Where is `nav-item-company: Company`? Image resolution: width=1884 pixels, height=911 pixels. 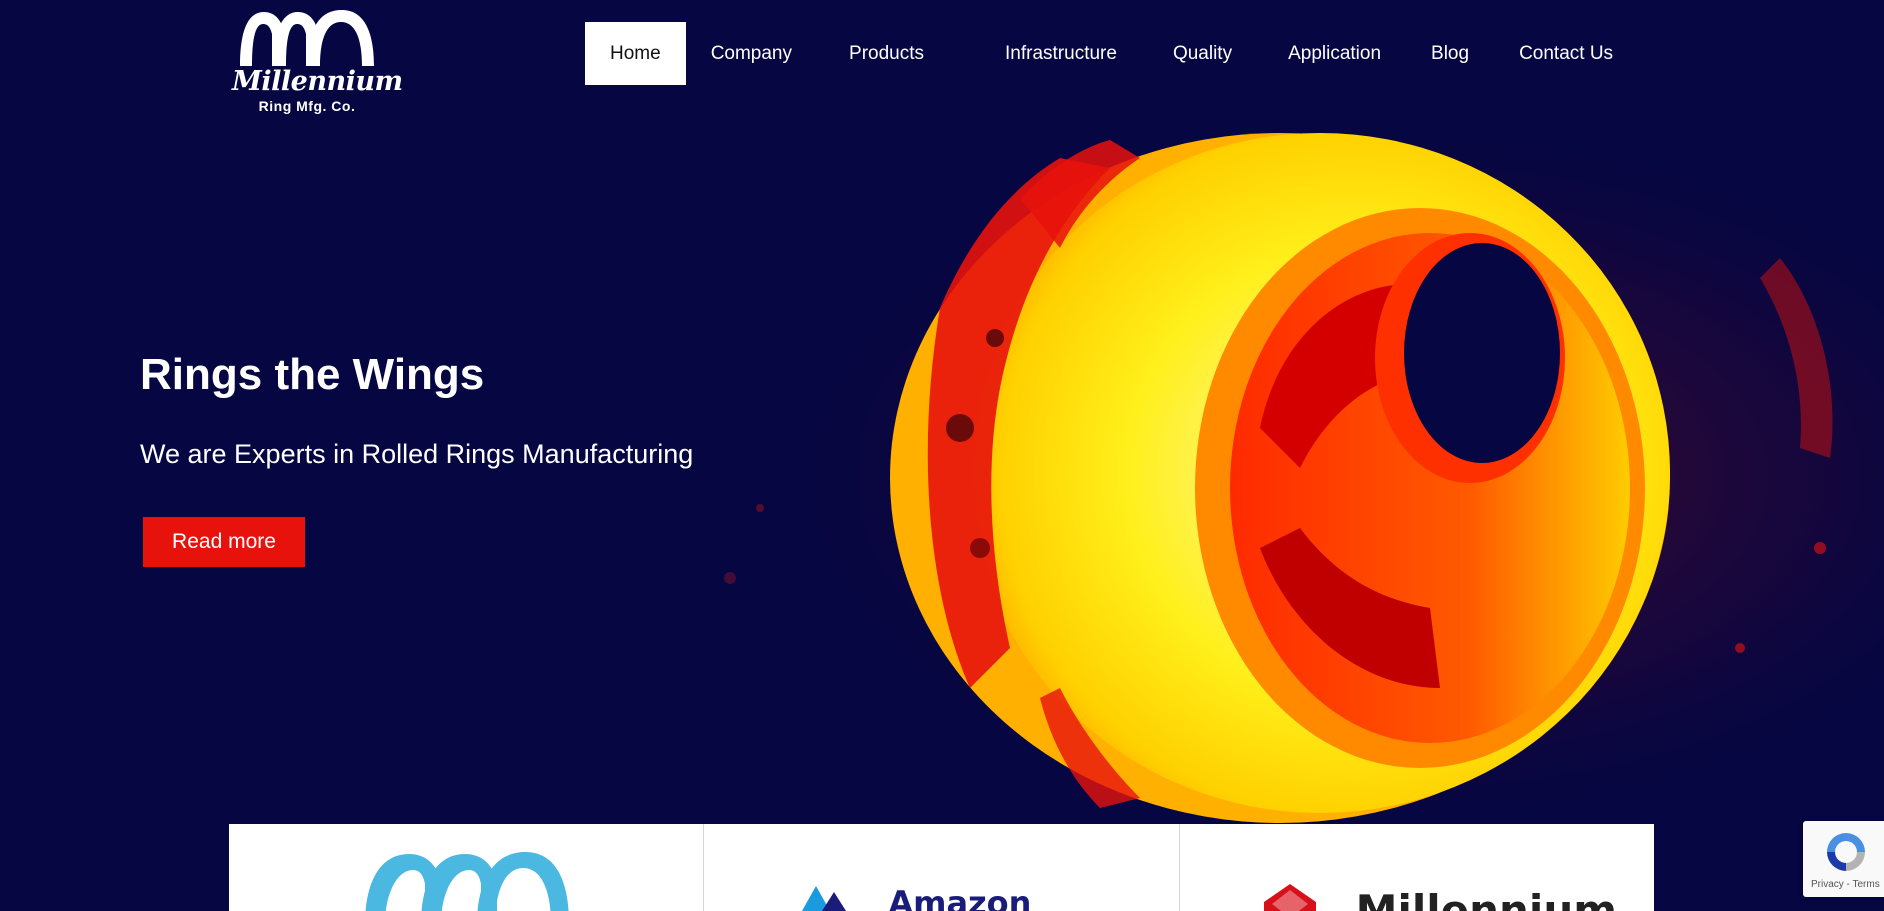
nav-item-company: Company is located at coordinates (751, 53).